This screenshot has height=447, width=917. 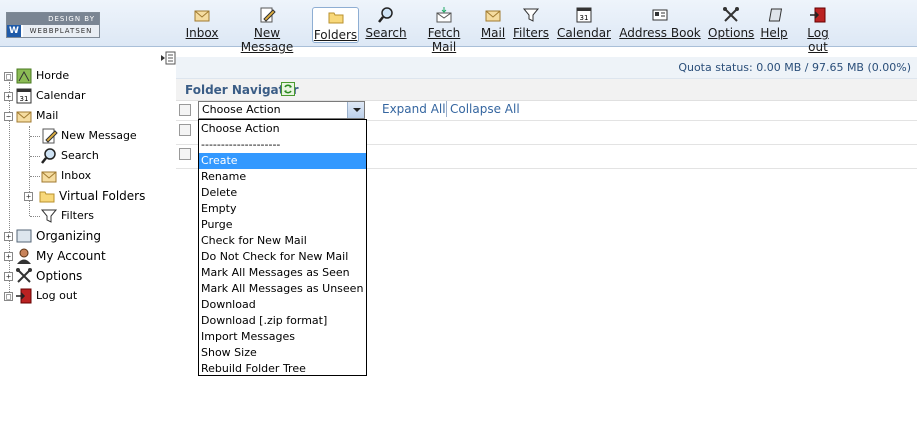 I want to click on tree-item-search: Search, so click(x=69, y=156).